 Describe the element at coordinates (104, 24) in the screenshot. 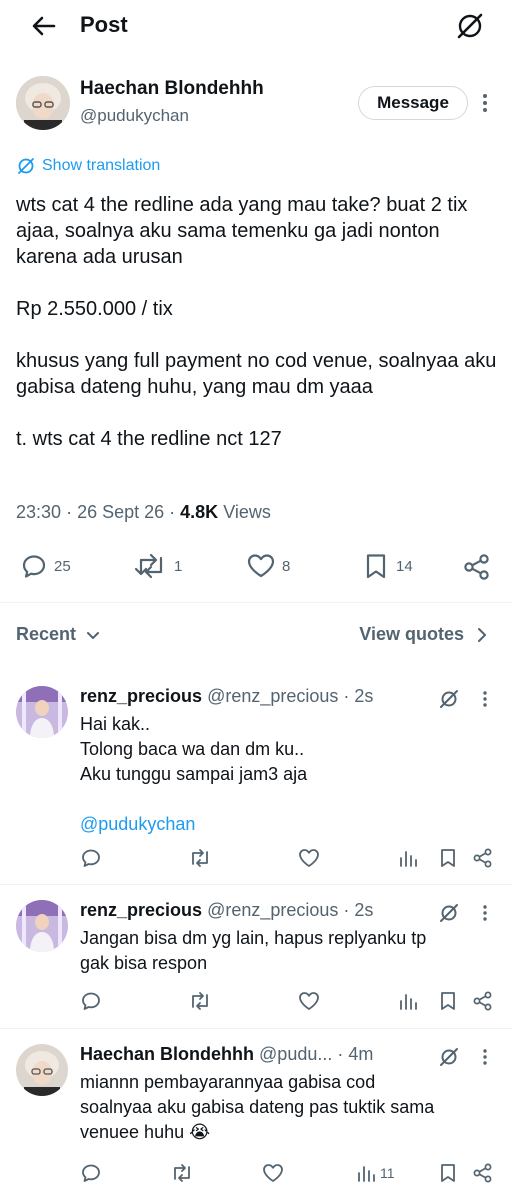

I see `page-title: Post` at that location.